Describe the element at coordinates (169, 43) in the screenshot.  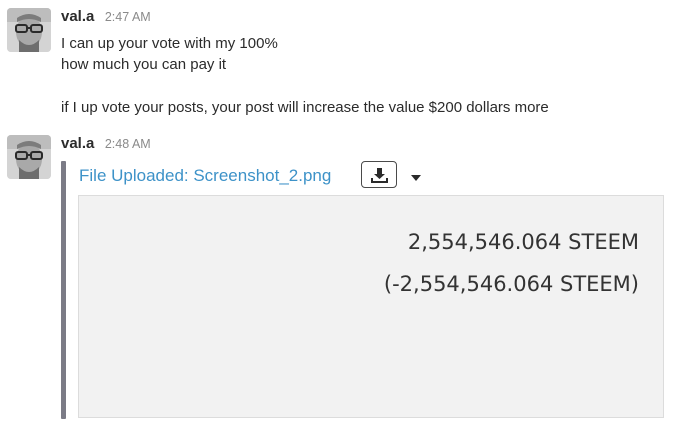
I see `message-text: I can up your vote with my 100%` at that location.